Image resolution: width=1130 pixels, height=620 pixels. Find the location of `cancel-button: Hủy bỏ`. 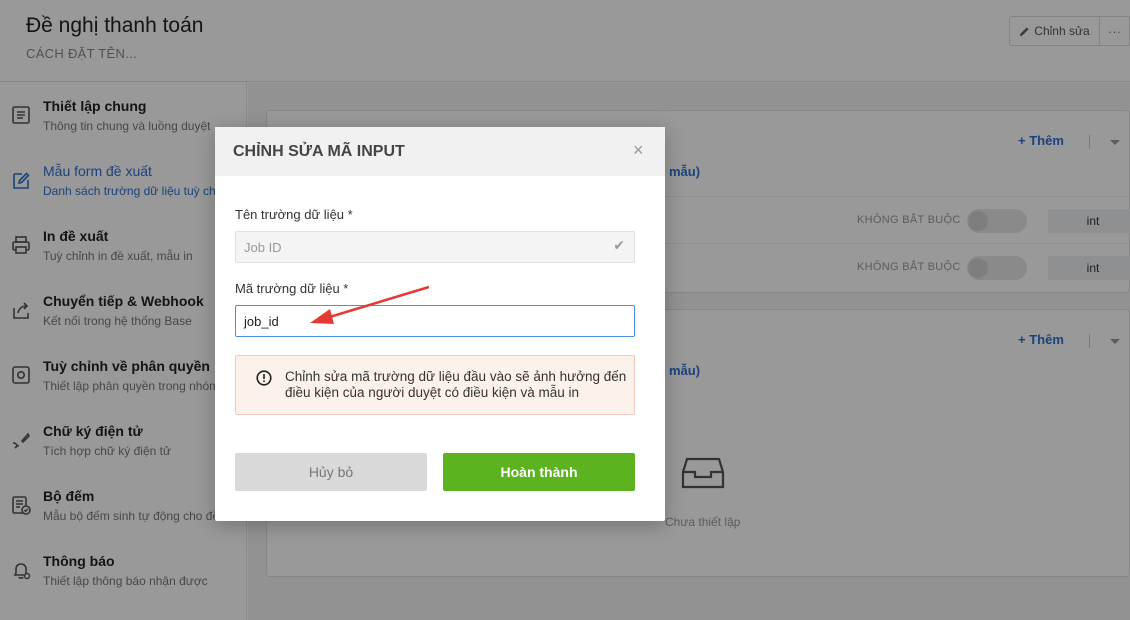

cancel-button: Hủy bỏ is located at coordinates (331, 472).